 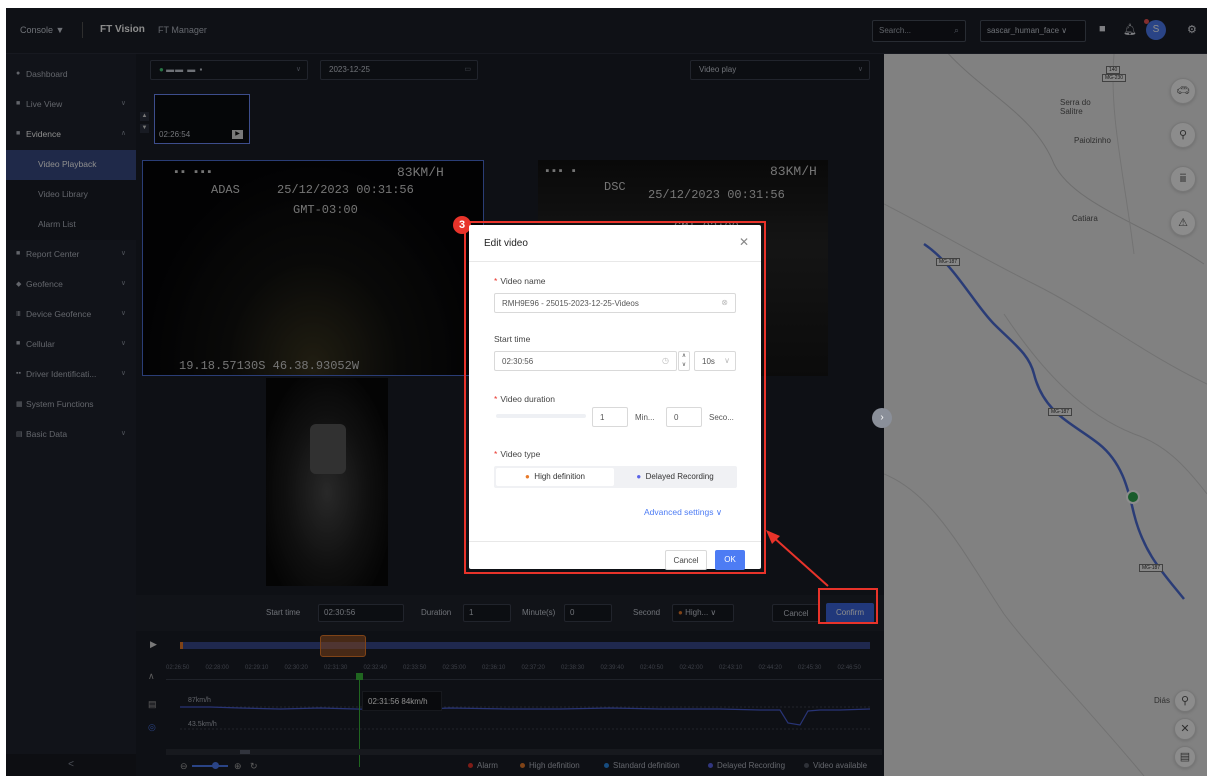 What do you see at coordinates (559, 476) in the screenshot?
I see `option-label: High definition` at bounding box center [559, 476].